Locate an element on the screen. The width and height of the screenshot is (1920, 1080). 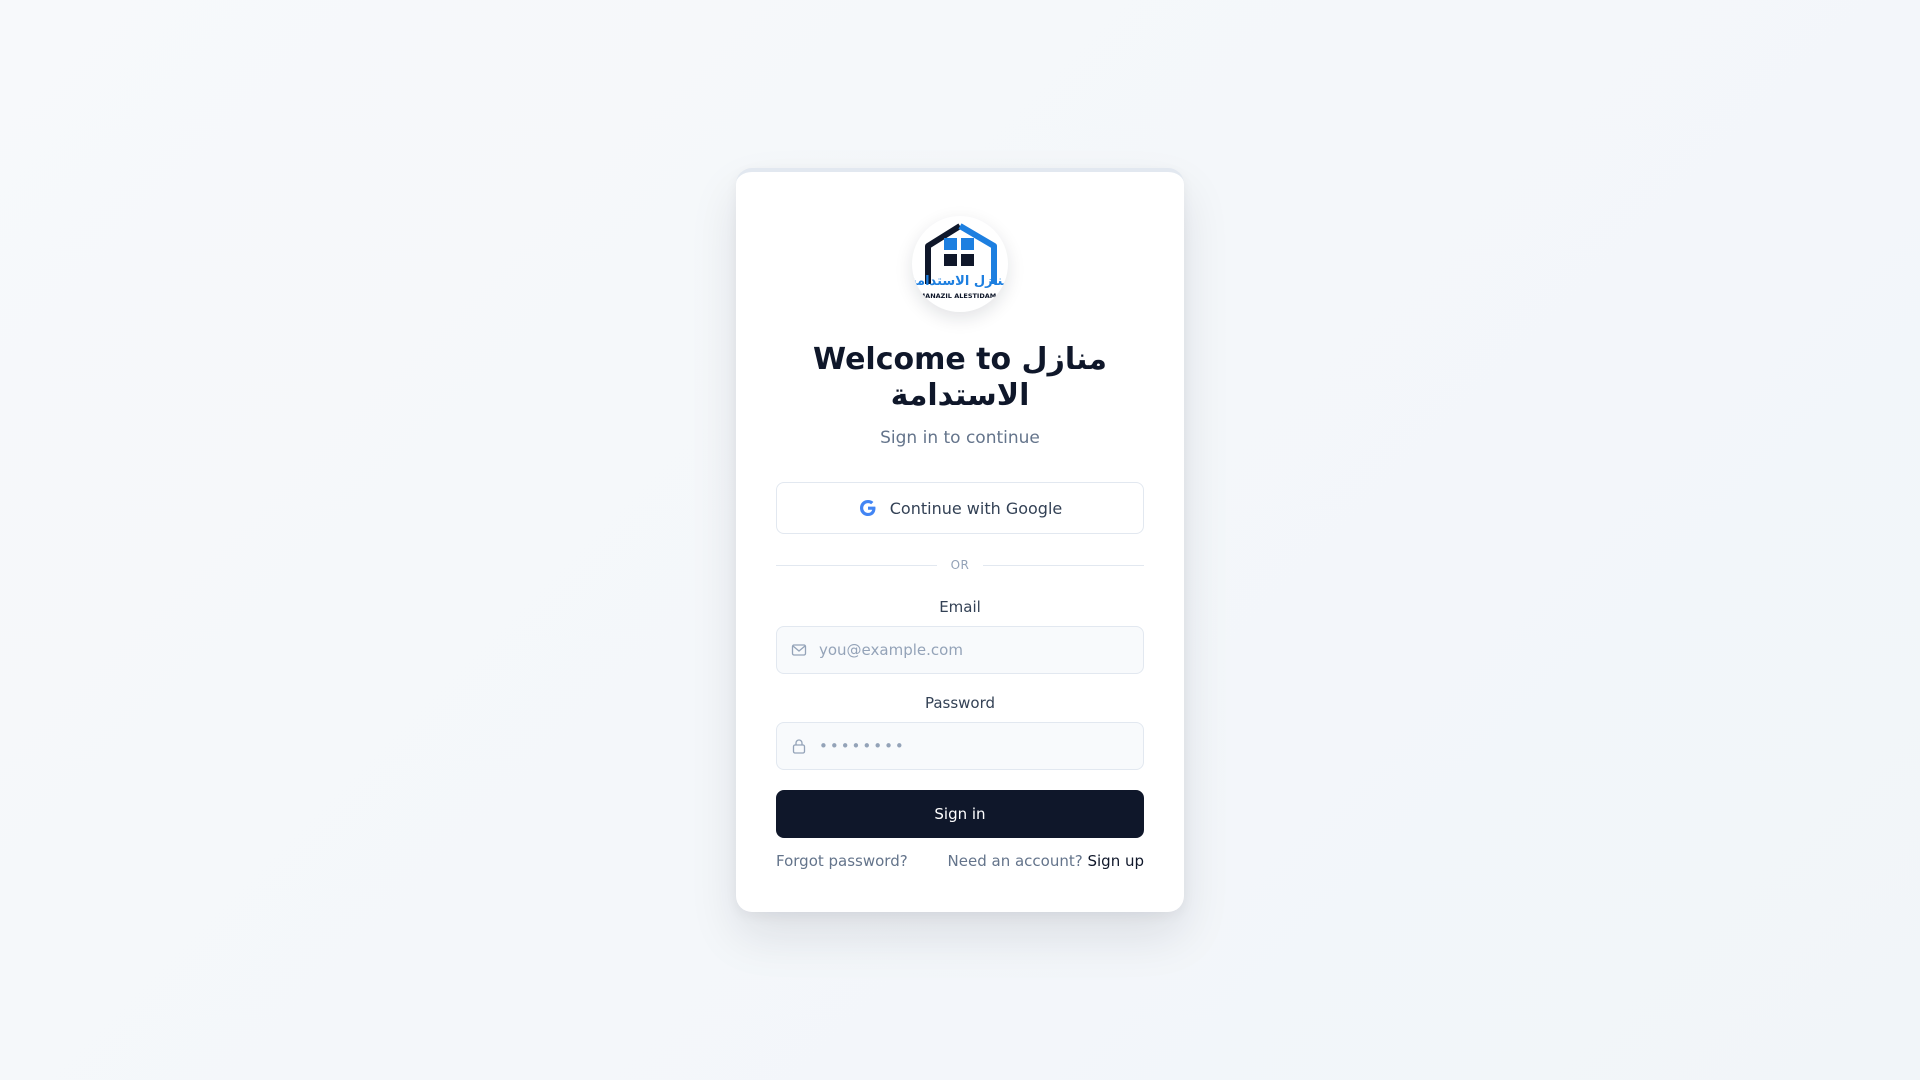
email-label: Email is located at coordinates (960, 607).